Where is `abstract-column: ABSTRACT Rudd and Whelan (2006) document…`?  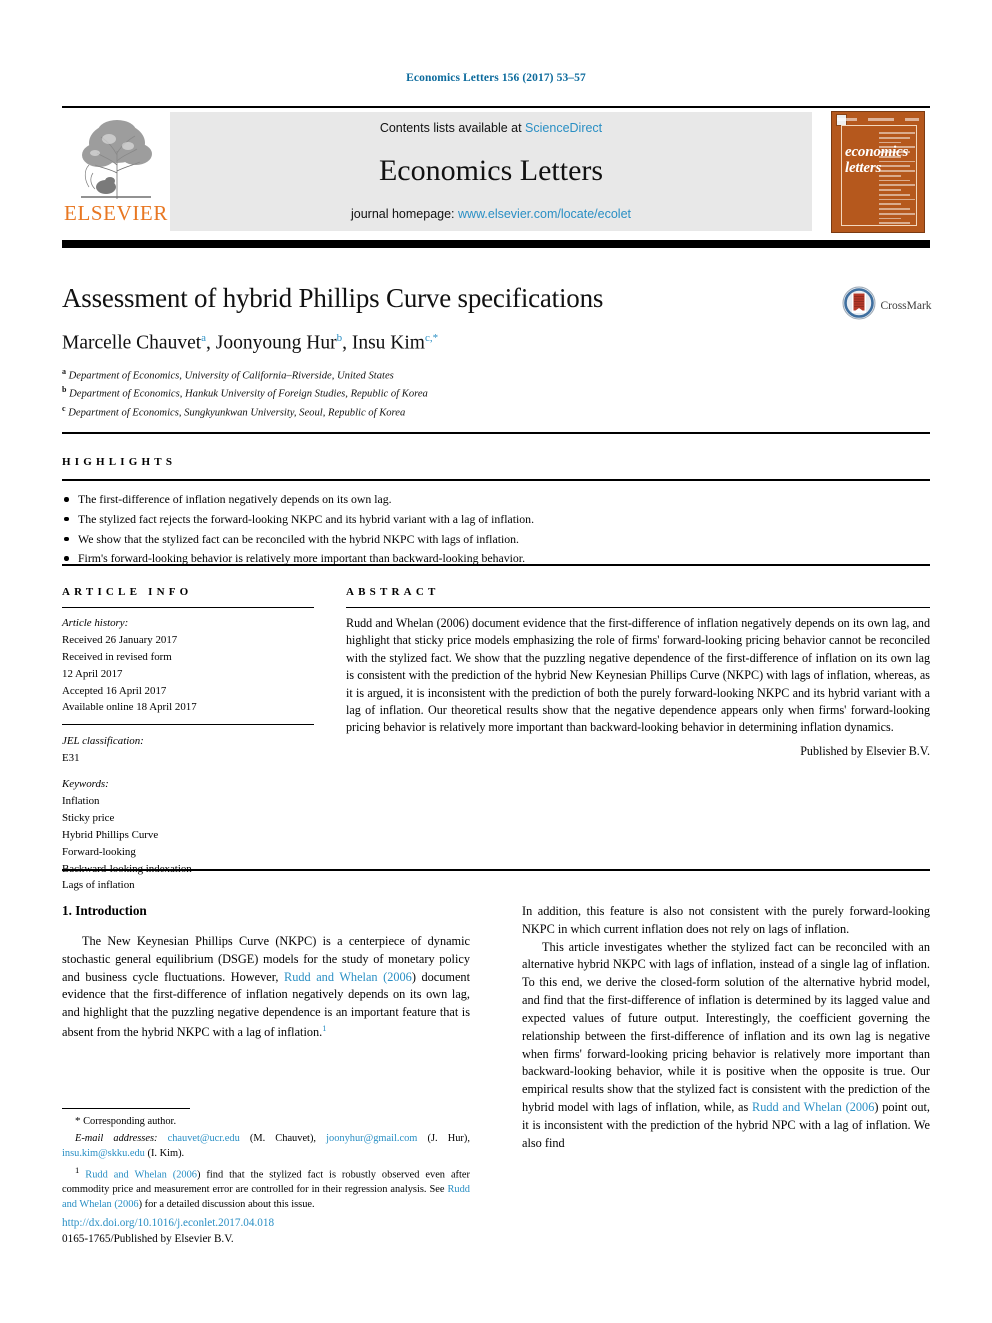 abstract-column: ABSTRACT Rudd and Whelan (2006) document… is located at coordinates (633, 740).